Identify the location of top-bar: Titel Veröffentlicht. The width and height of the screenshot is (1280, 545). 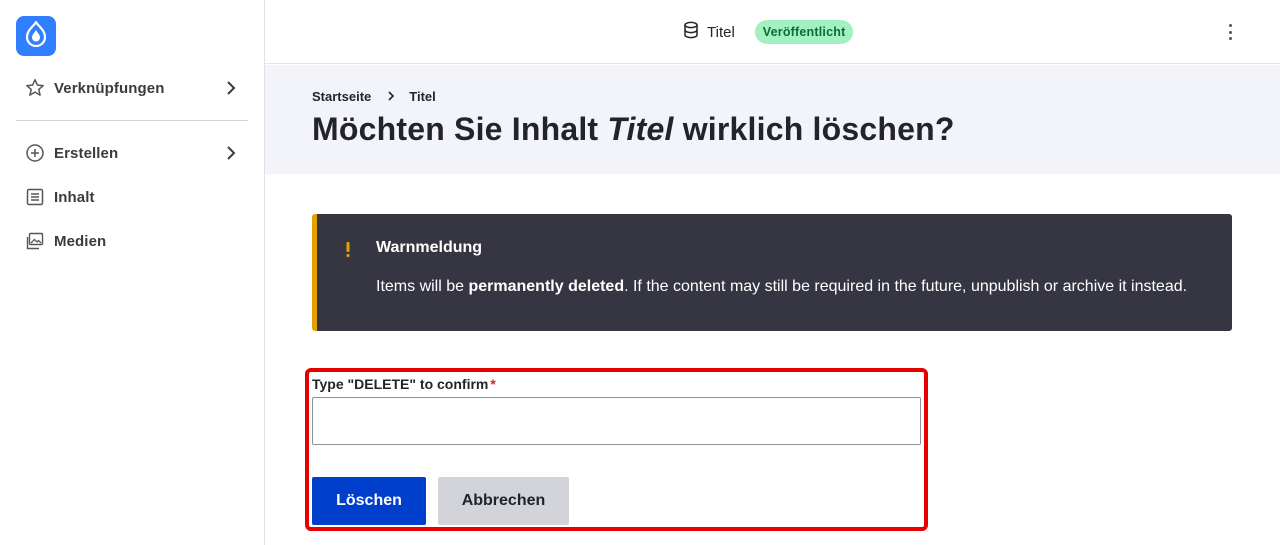
(772, 32).